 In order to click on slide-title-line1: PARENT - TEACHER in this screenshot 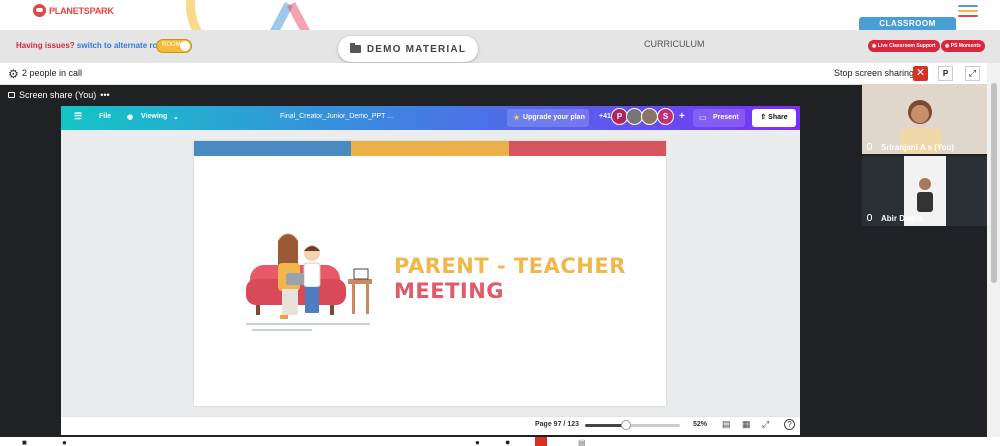, I will do `click(510, 266)`.